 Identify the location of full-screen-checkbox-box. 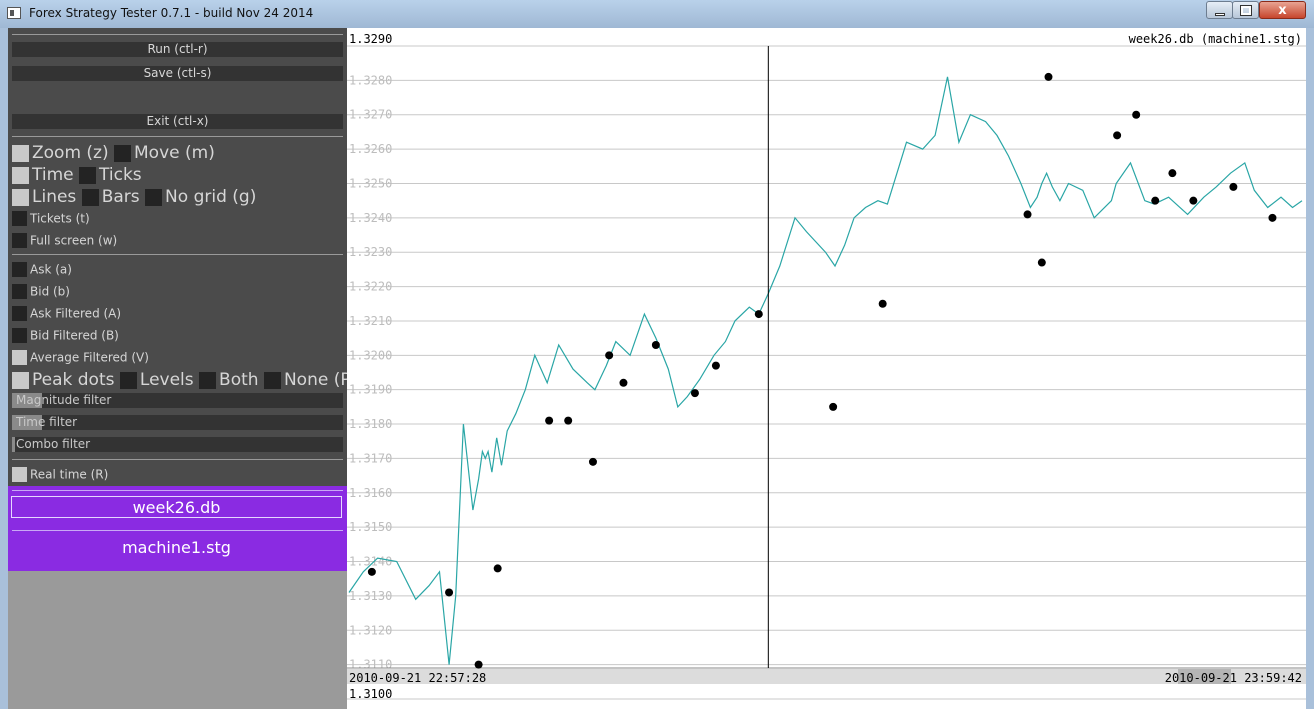
(19, 240).